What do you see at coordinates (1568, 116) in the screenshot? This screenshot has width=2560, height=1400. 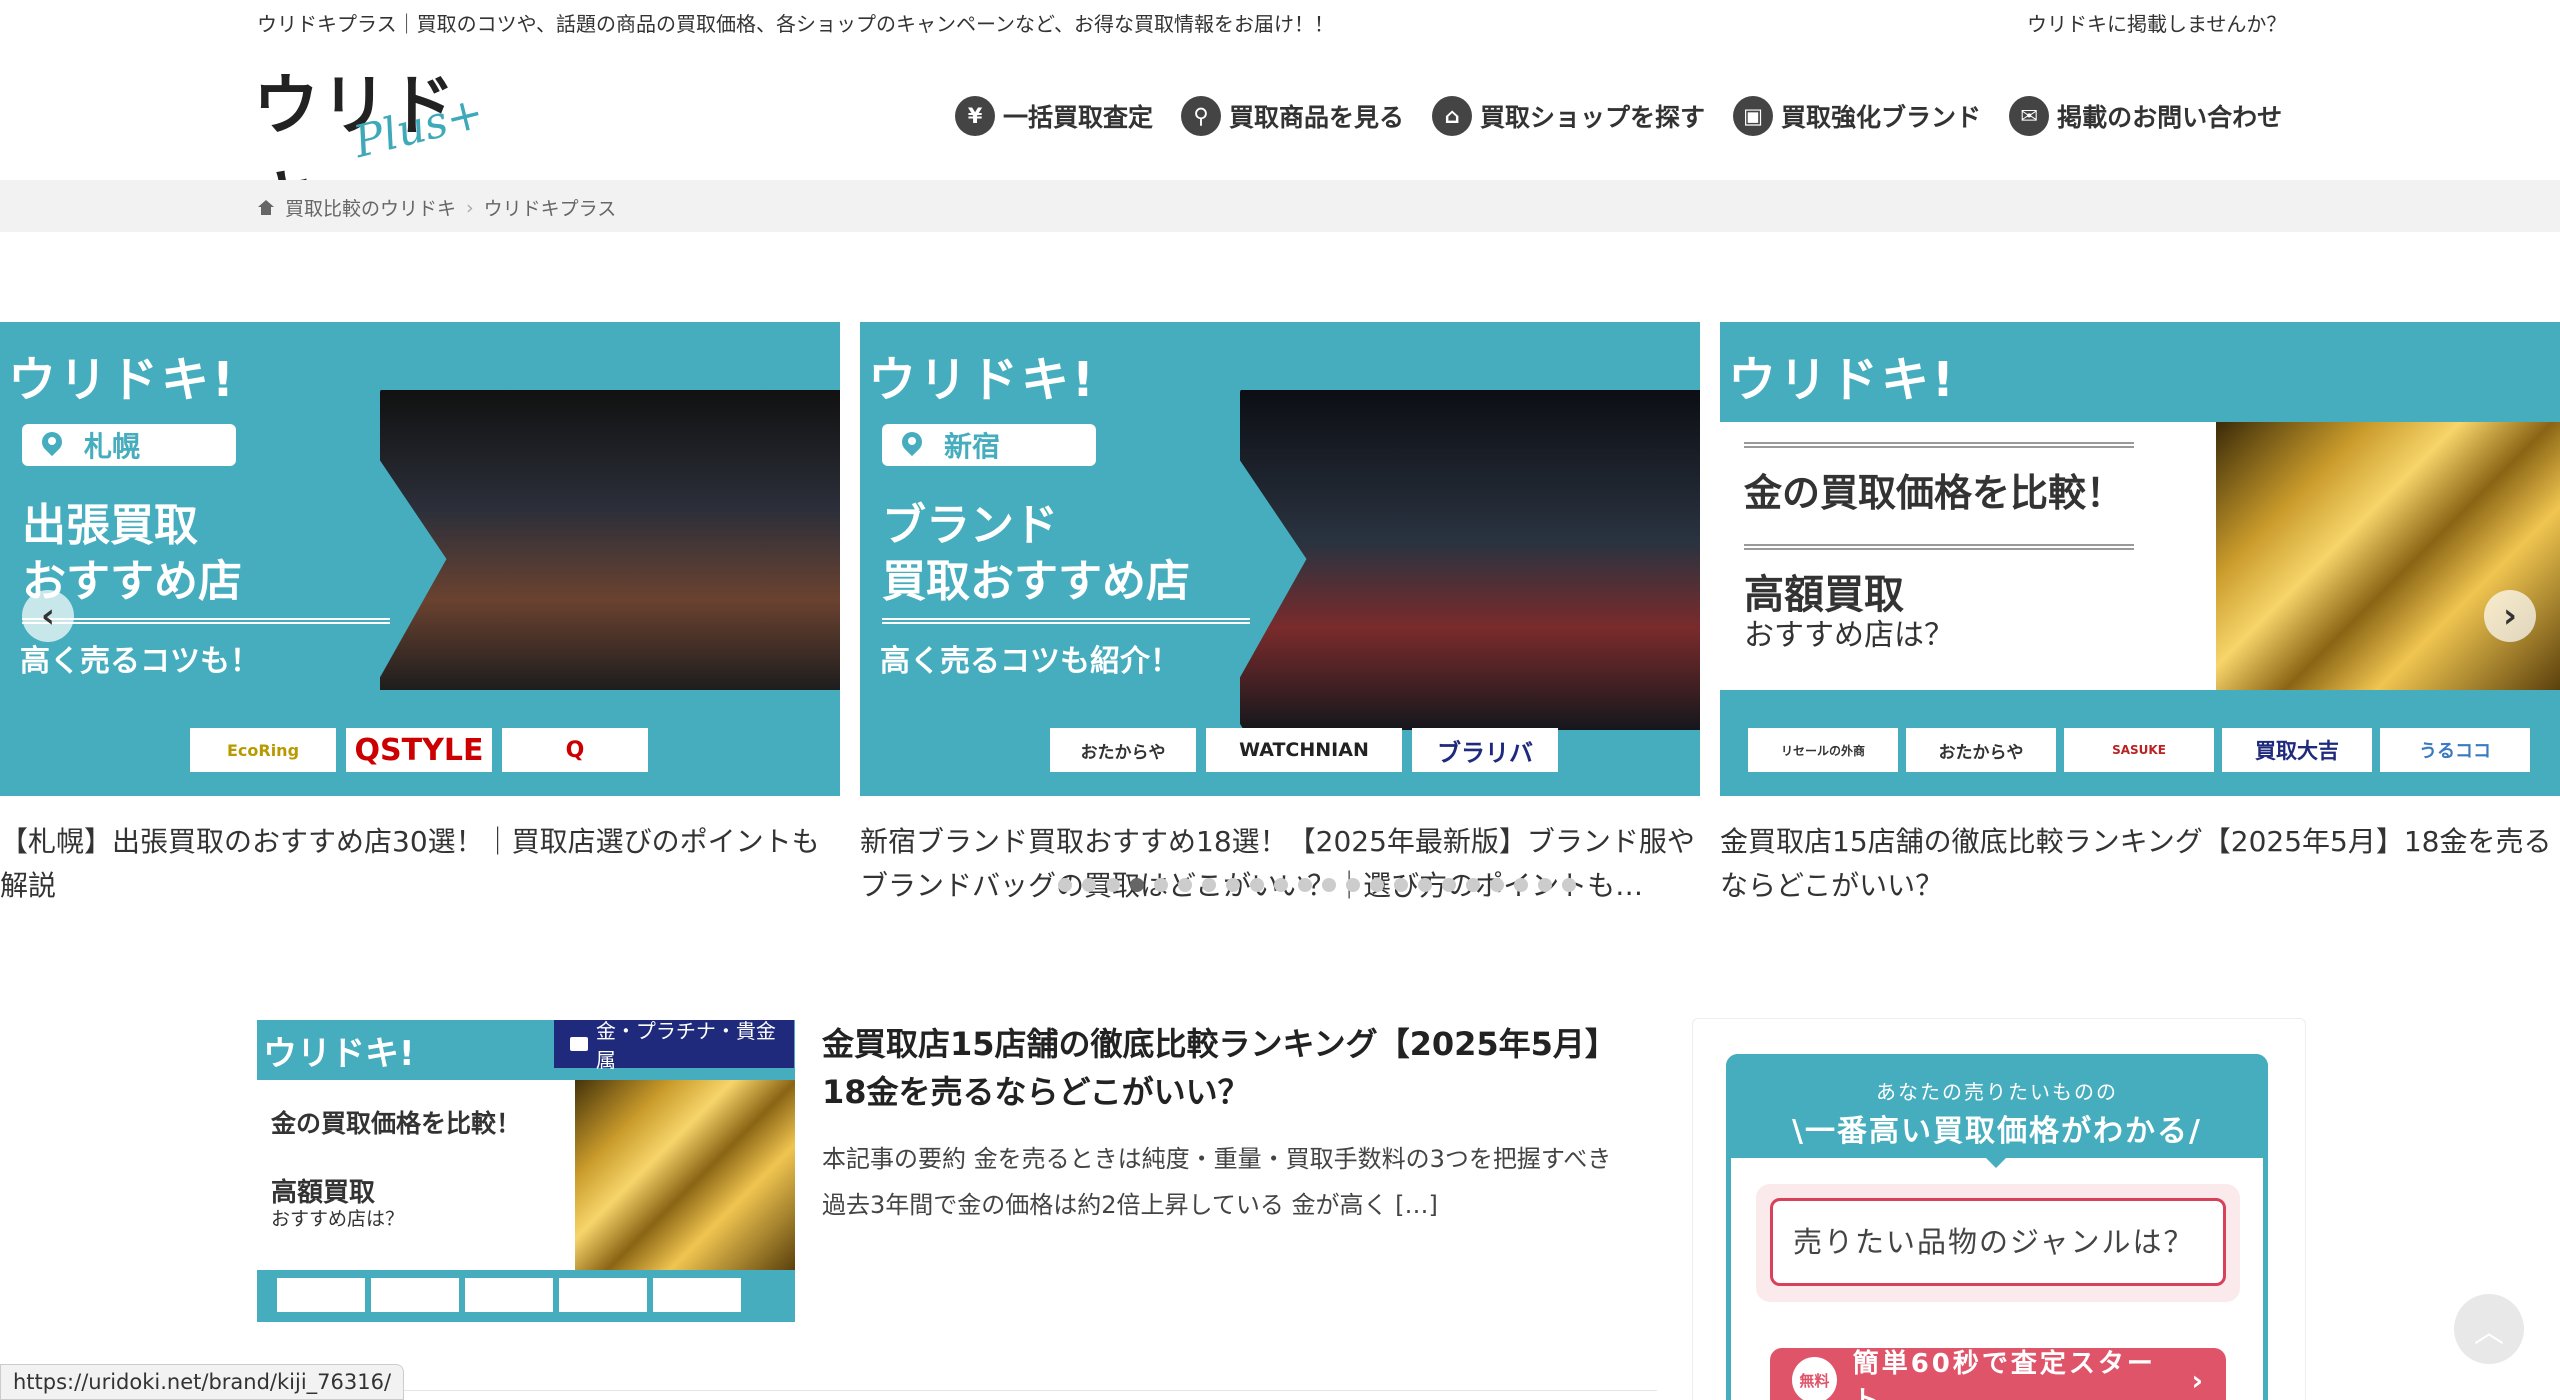 I see `nav-find-shop: ⌂ 買取ショップを探す` at bounding box center [1568, 116].